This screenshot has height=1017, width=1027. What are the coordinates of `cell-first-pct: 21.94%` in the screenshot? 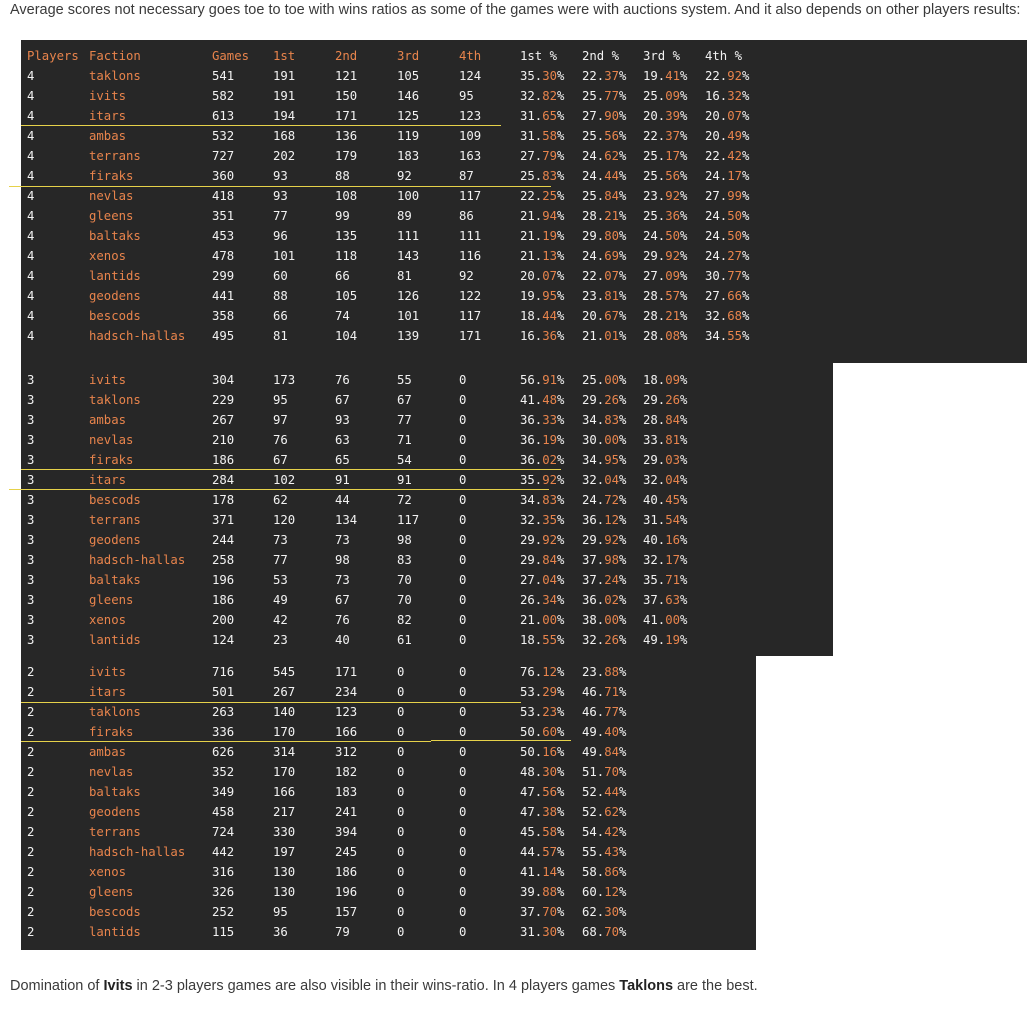 It's located at (542, 216).